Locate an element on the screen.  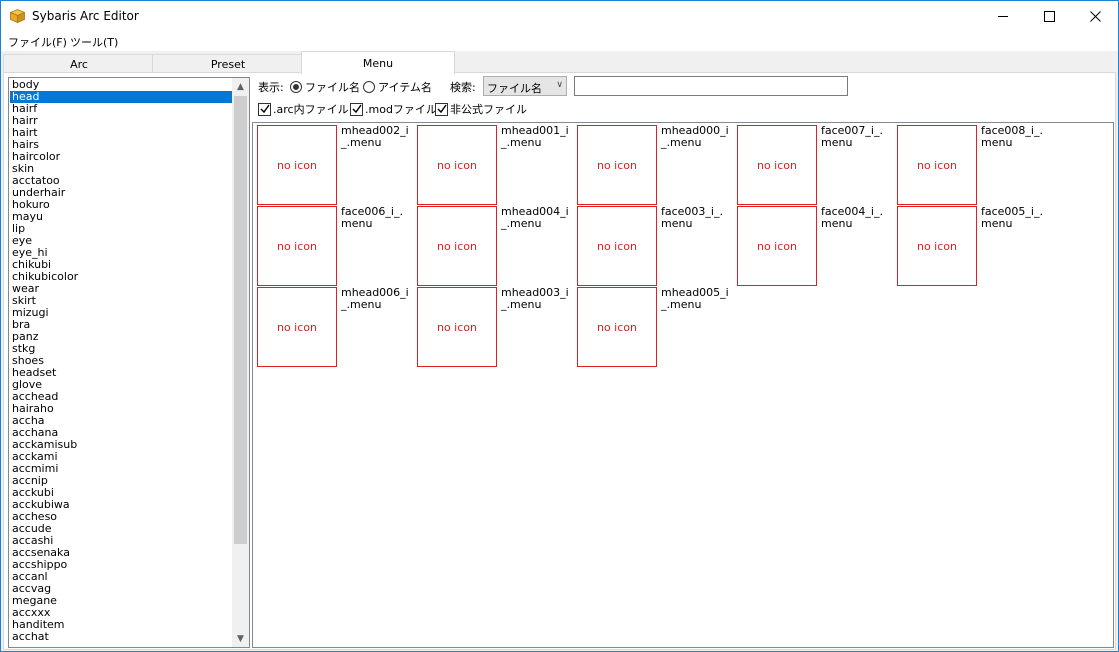
scroll-down-icon: ▼ is located at coordinates (240, 638).